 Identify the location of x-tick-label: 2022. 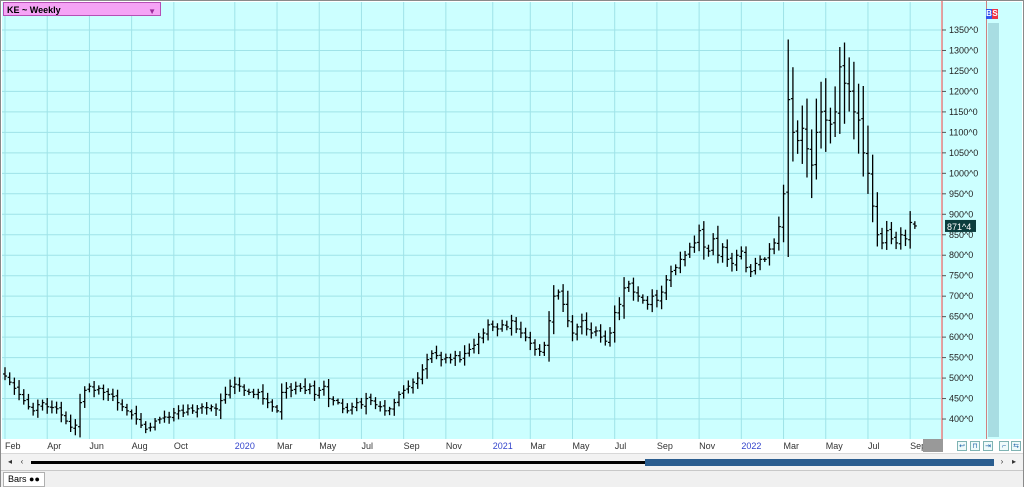
(751, 446).